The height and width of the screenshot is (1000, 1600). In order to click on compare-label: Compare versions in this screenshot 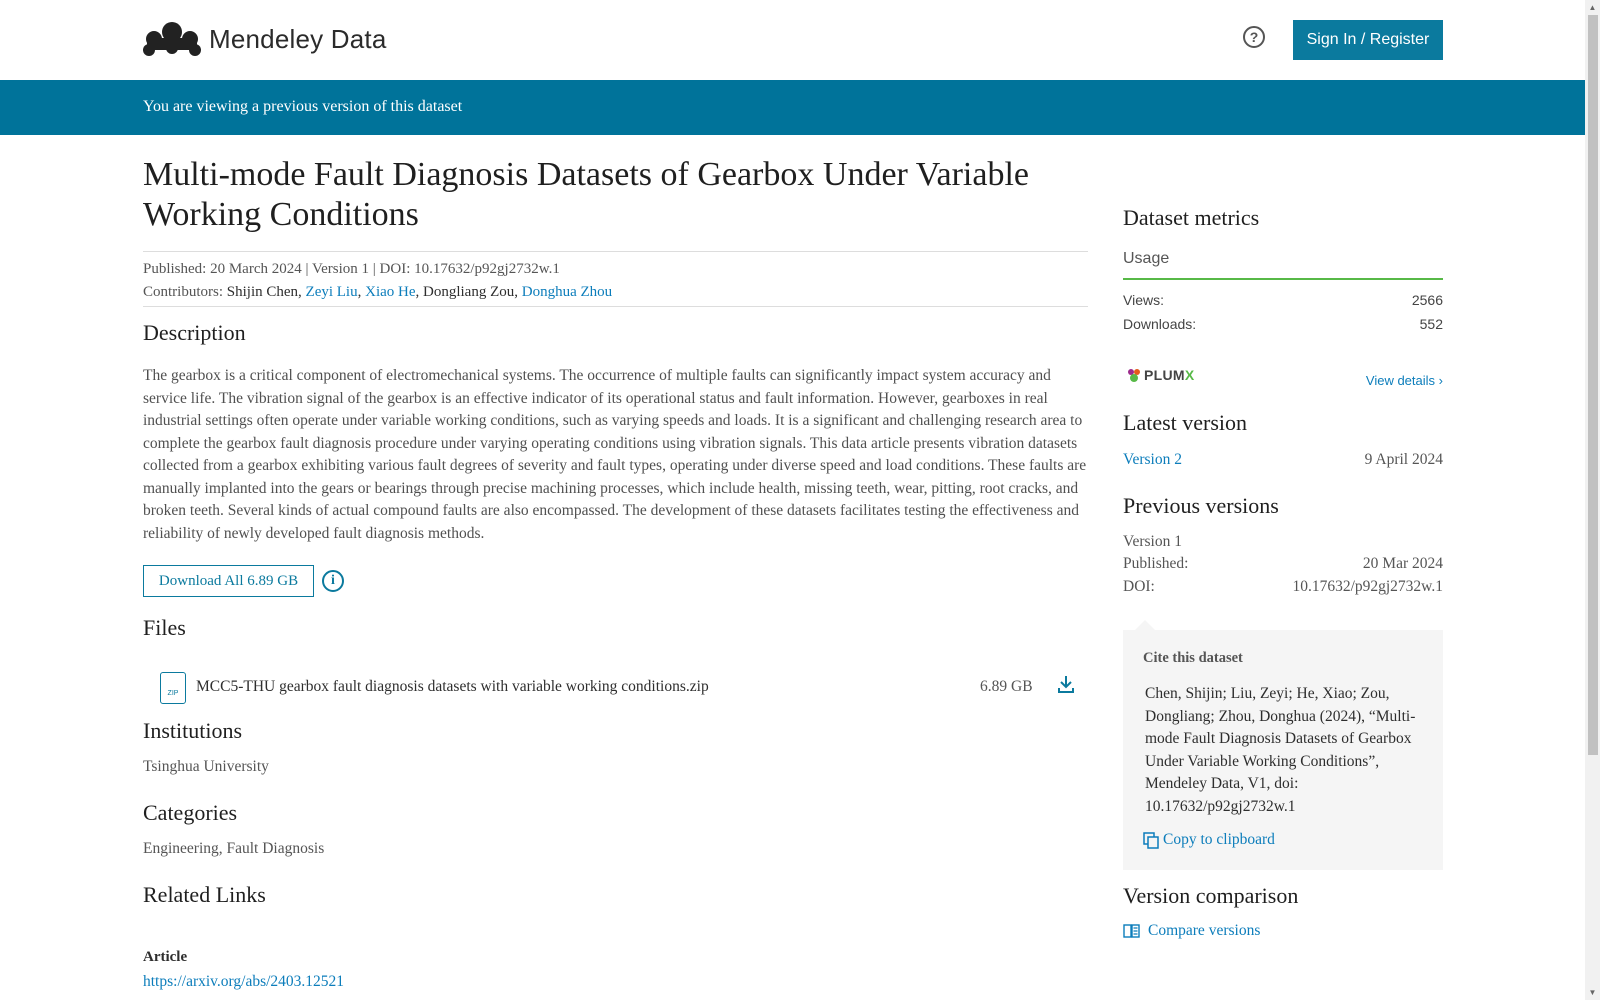, I will do `click(1204, 930)`.